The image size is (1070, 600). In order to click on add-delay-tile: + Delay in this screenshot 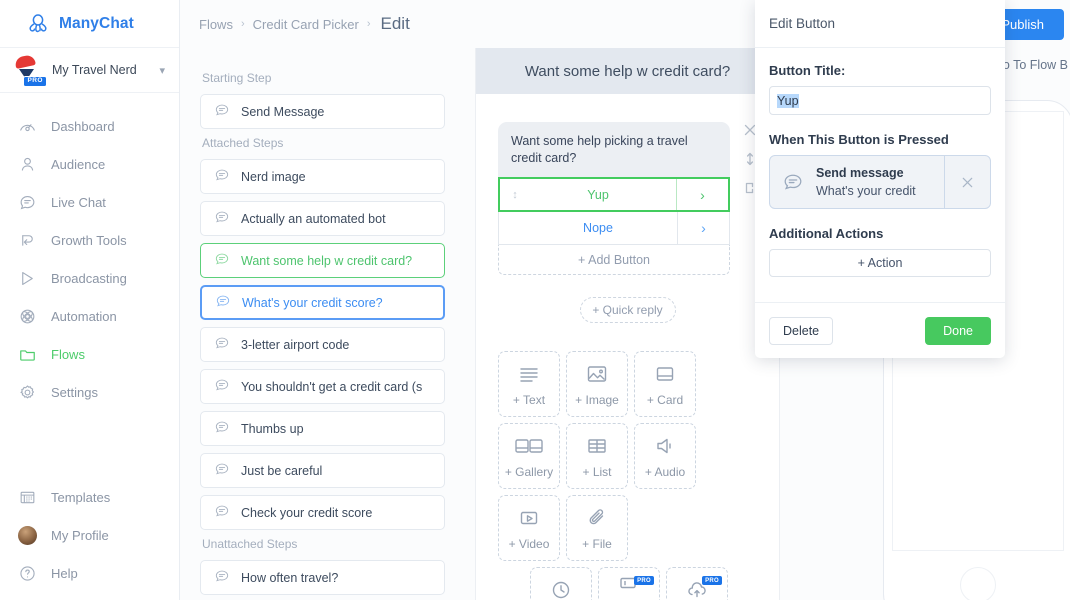, I will do `click(561, 583)`.